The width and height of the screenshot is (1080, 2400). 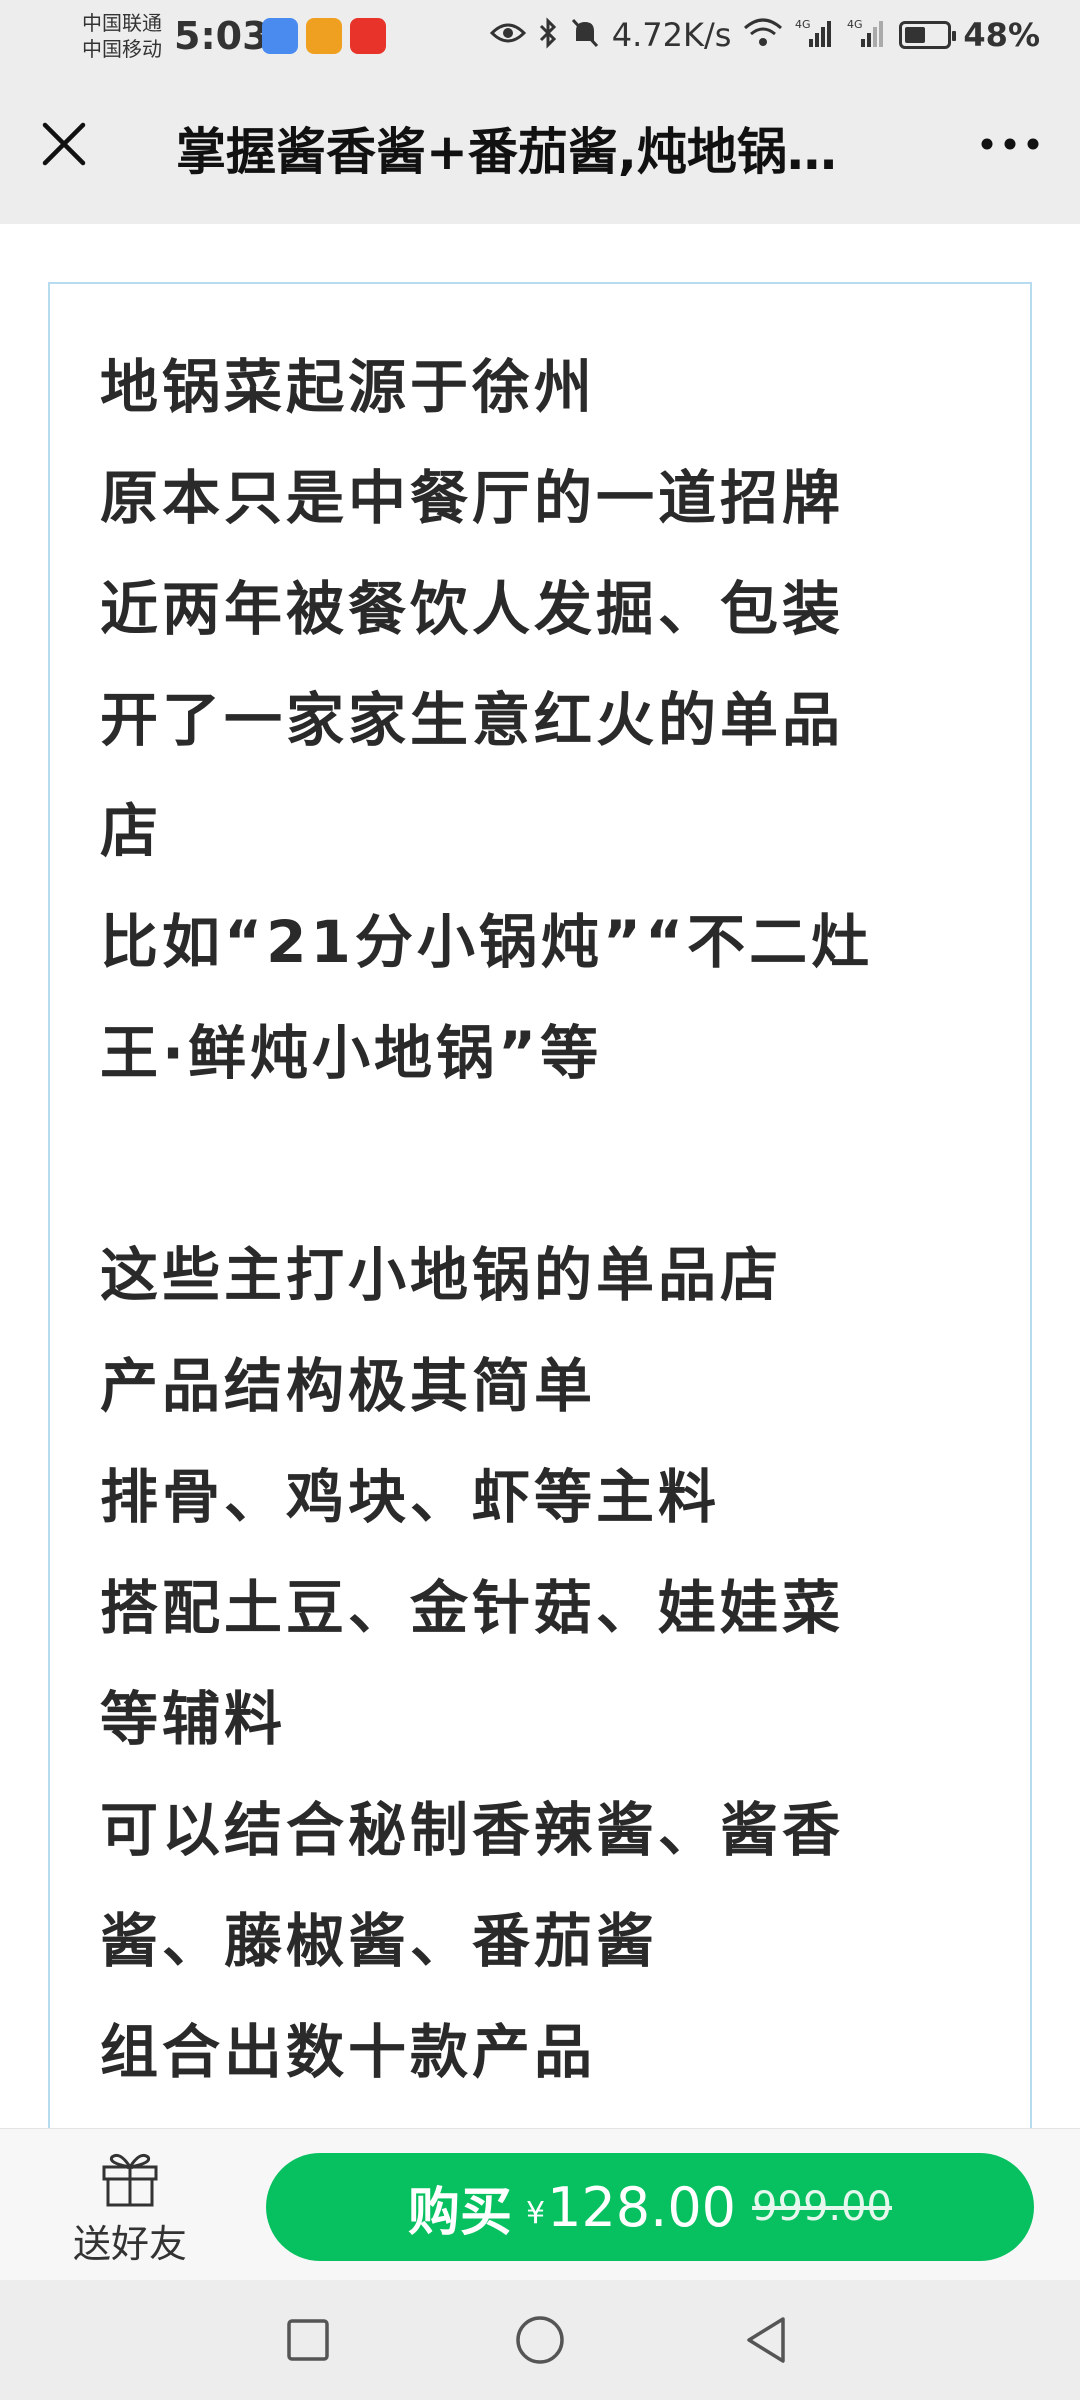 I want to click on home-icon, so click(x=540, y=2340).